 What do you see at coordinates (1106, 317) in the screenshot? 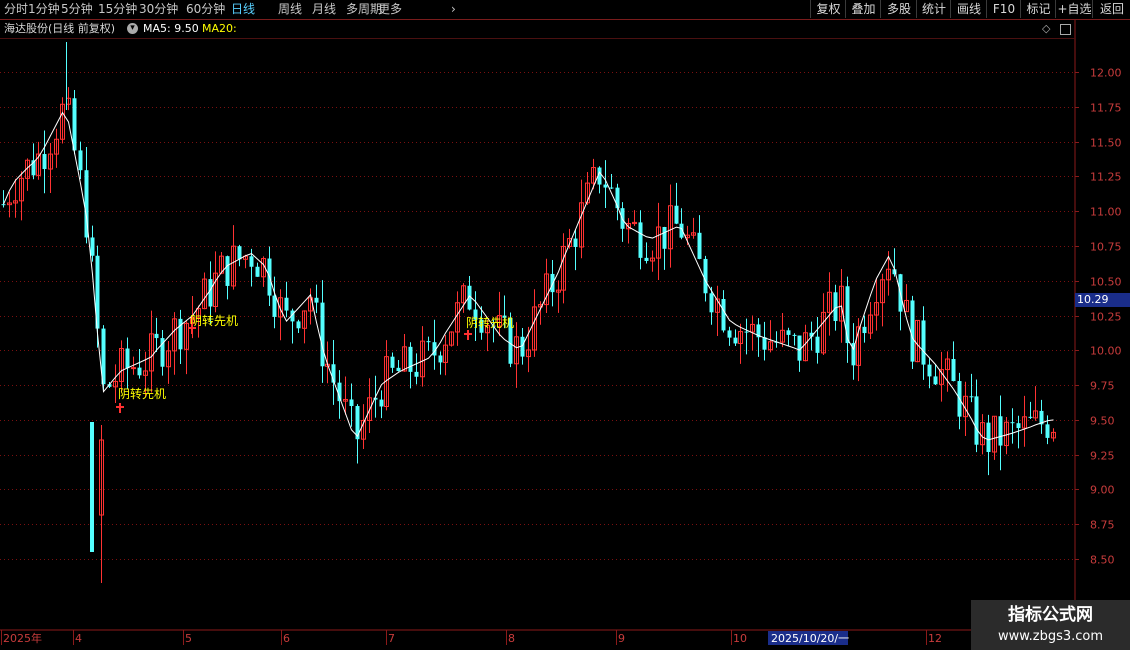
I see `y-tick-label: 10.25` at bounding box center [1106, 317].